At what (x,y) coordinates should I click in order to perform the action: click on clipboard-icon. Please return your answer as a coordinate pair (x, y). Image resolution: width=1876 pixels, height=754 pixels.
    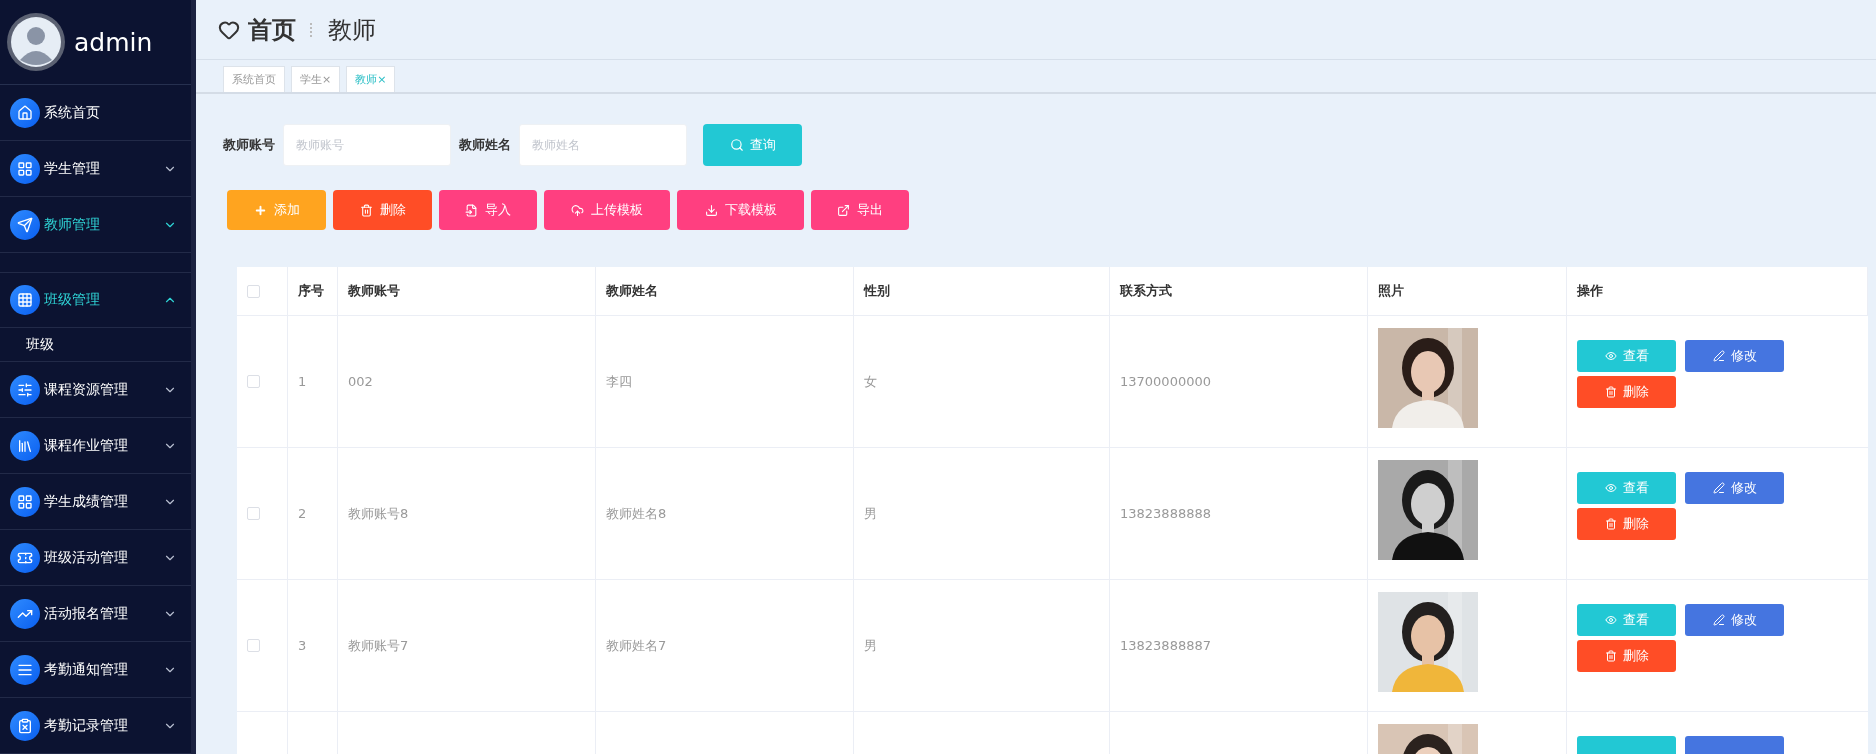
    Looking at the image, I should click on (25, 725).